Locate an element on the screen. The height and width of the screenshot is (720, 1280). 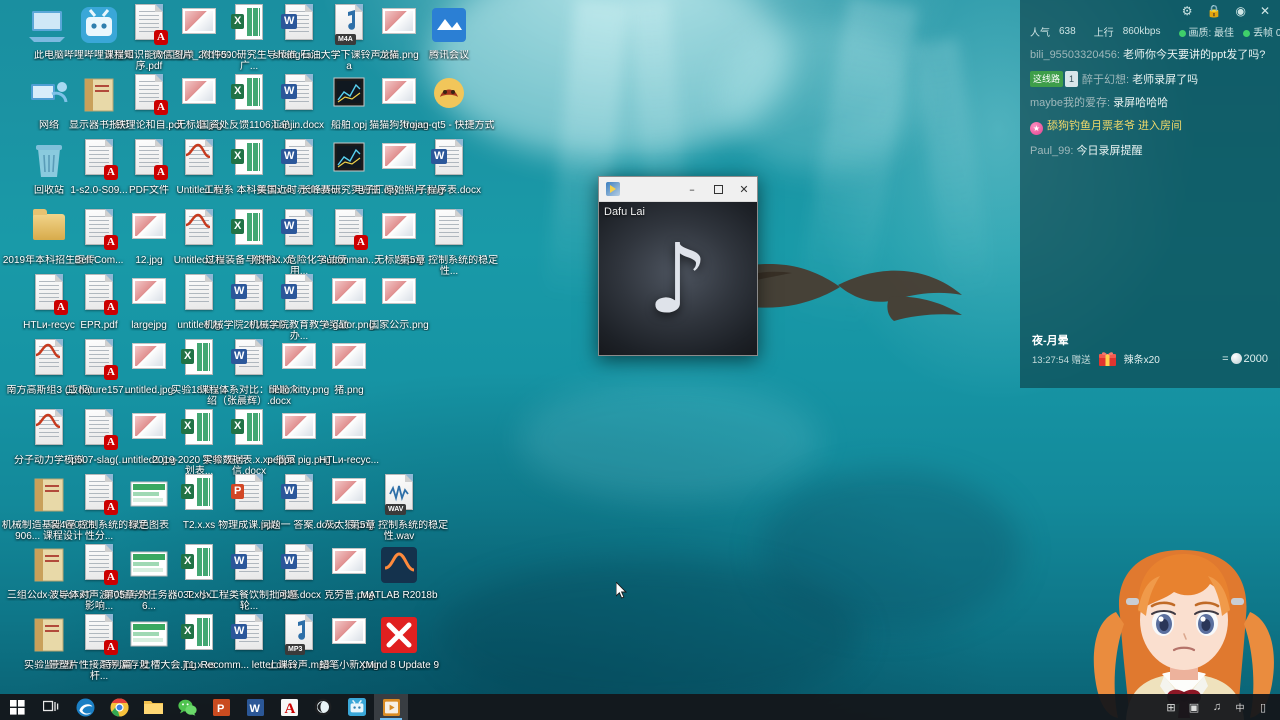
desktop-icon-label: 第5章 控制系统的稳定性.wav is located at coordinates (399, 531).